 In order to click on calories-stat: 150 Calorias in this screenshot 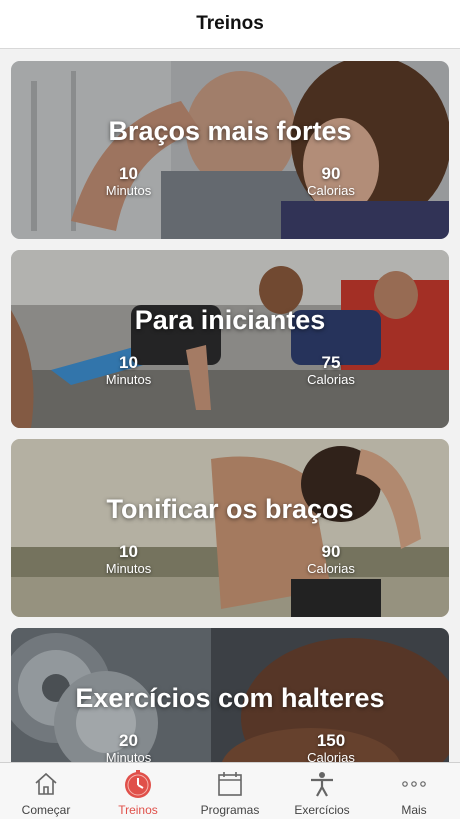, I will do `click(331, 747)`.